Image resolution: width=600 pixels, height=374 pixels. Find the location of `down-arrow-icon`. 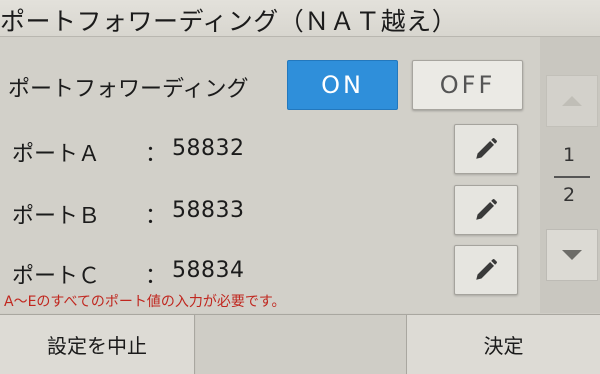

down-arrow-icon is located at coordinates (572, 255).